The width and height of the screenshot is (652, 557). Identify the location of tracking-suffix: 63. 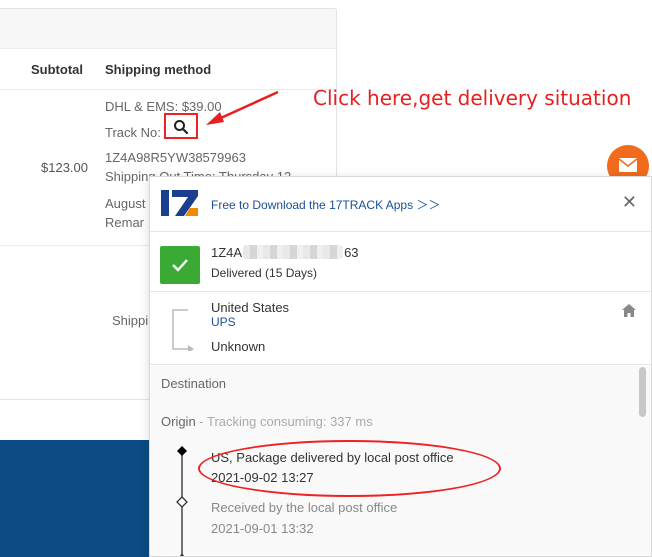
(351, 252).